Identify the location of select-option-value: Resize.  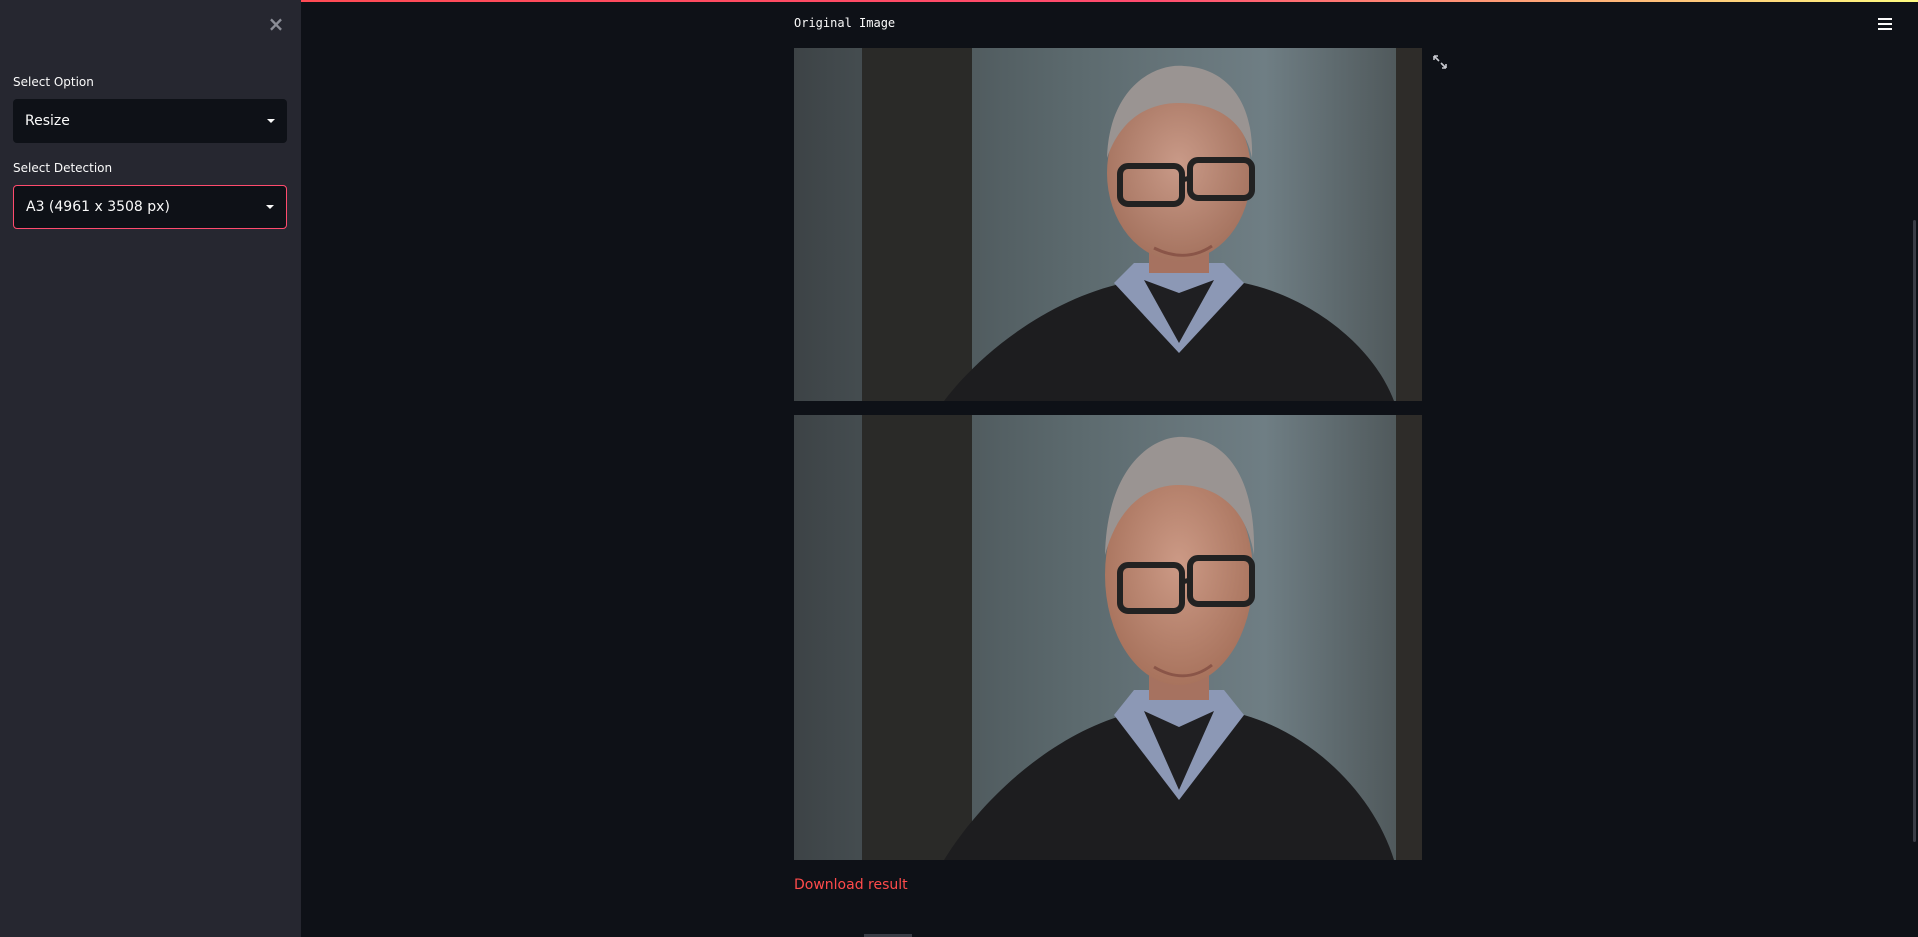
(47, 121).